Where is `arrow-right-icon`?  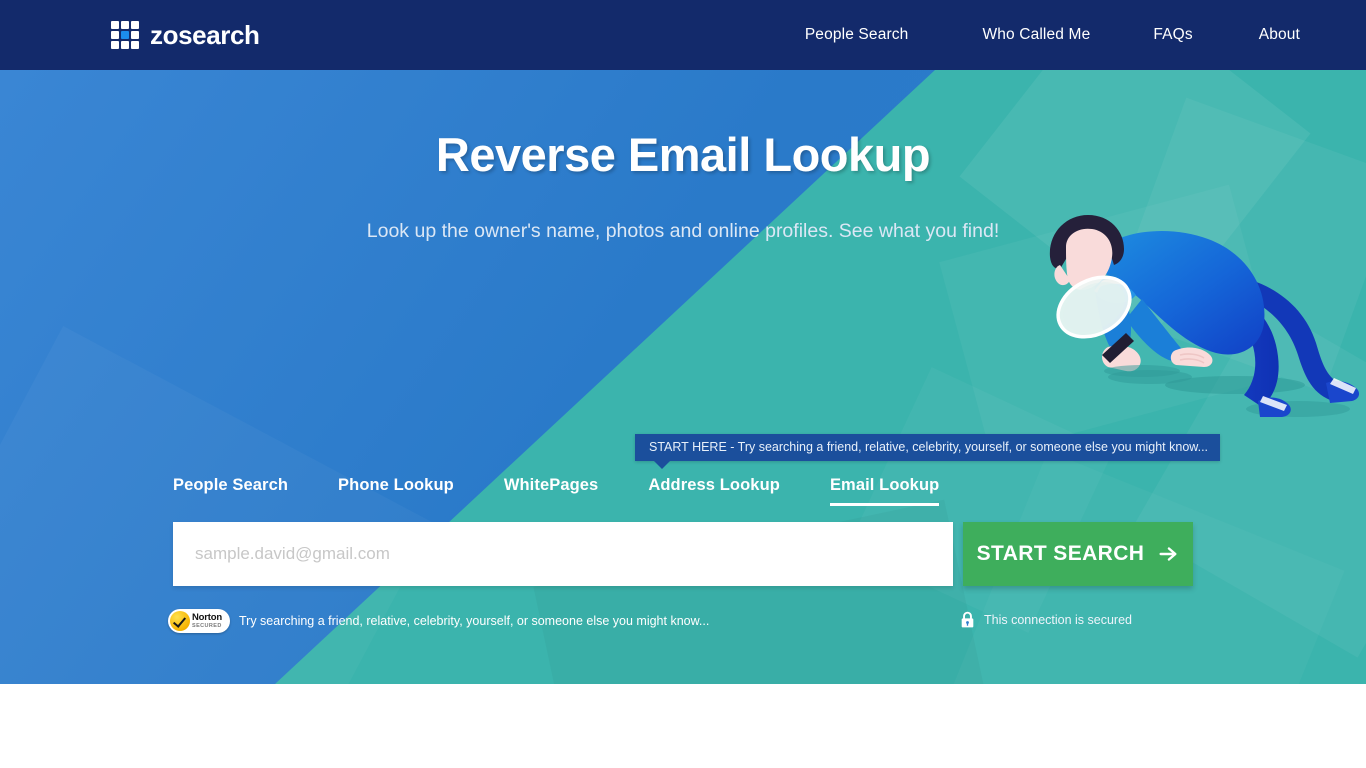 arrow-right-icon is located at coordinates (1168, 554).